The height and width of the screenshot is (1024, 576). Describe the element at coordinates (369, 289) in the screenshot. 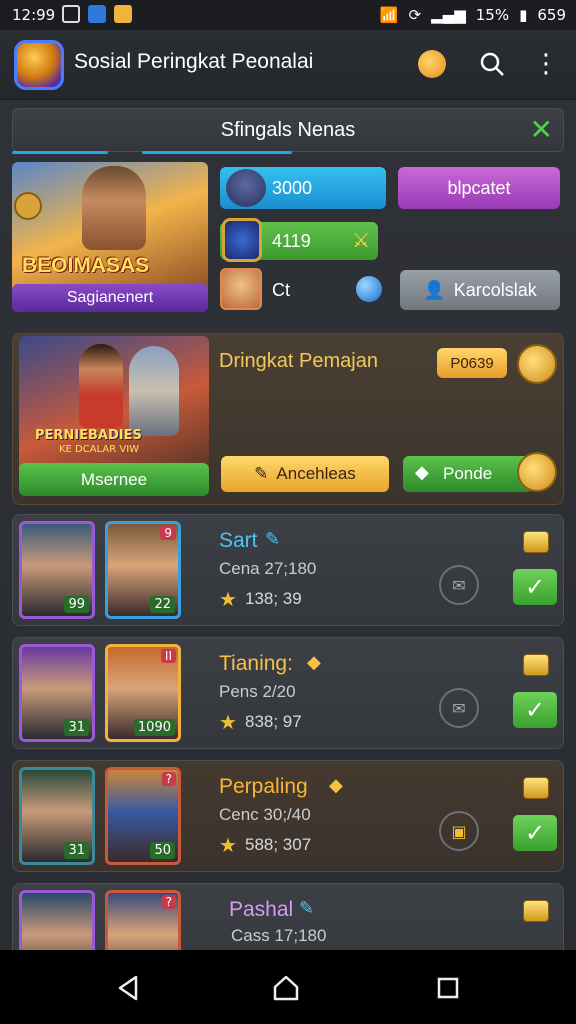

I see `pin-icon` at that location.